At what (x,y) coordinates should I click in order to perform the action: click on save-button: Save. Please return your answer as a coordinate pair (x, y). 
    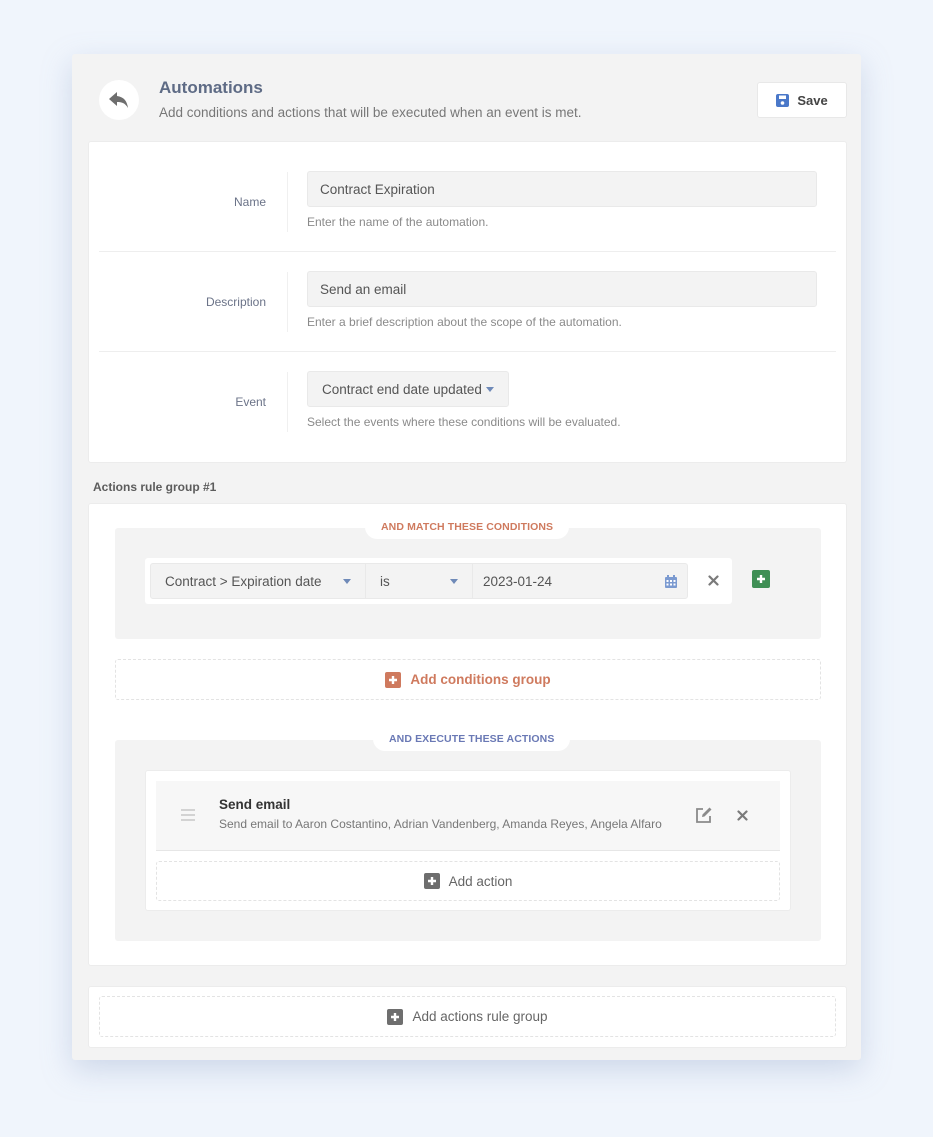
    Looking at the image, I should click on (802, 100).